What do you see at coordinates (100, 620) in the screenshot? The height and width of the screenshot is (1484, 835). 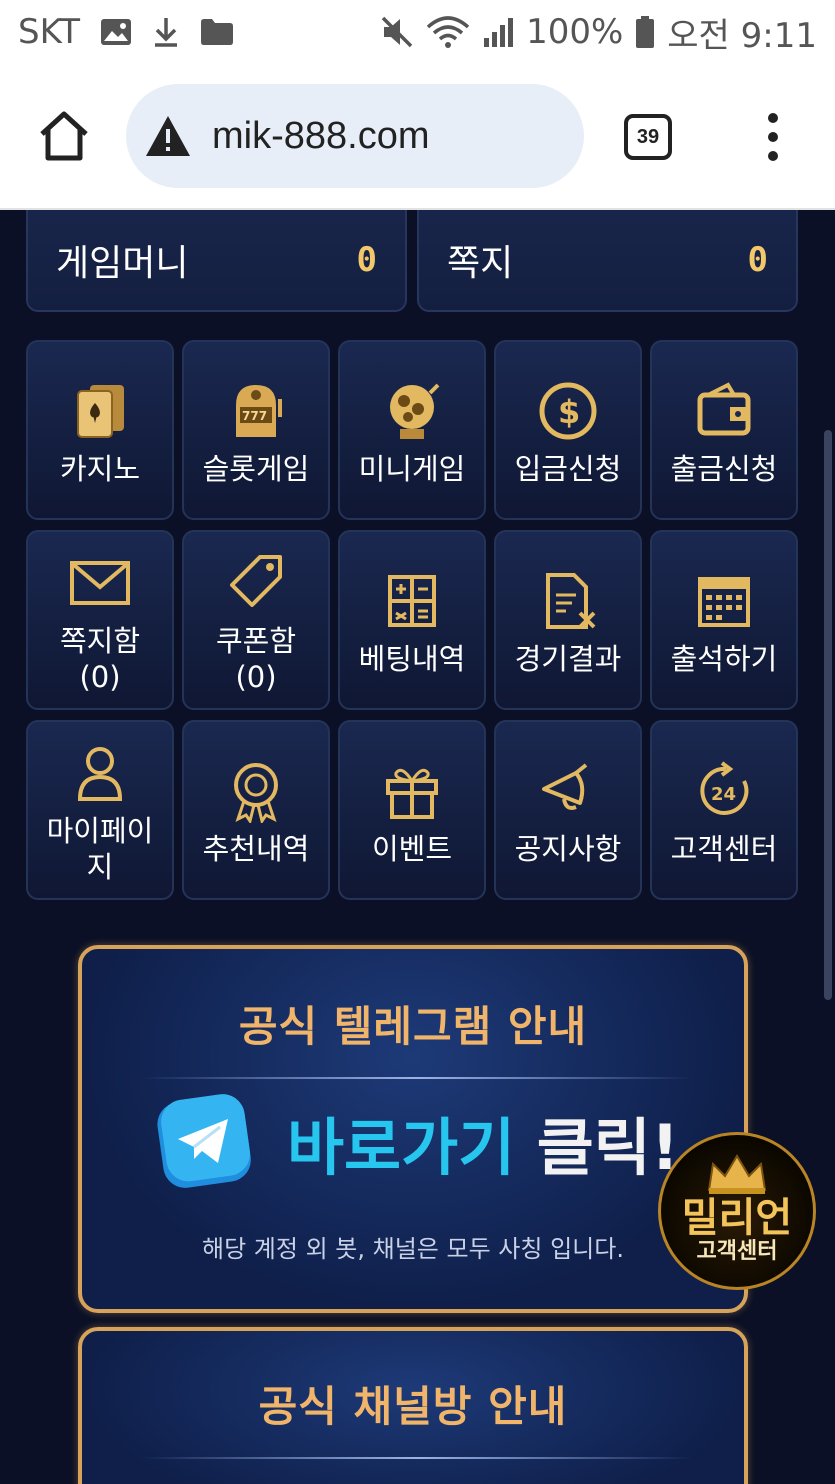 I see `menu-message-box: 쪽지함 (0)` at bounding box center [100, 620].